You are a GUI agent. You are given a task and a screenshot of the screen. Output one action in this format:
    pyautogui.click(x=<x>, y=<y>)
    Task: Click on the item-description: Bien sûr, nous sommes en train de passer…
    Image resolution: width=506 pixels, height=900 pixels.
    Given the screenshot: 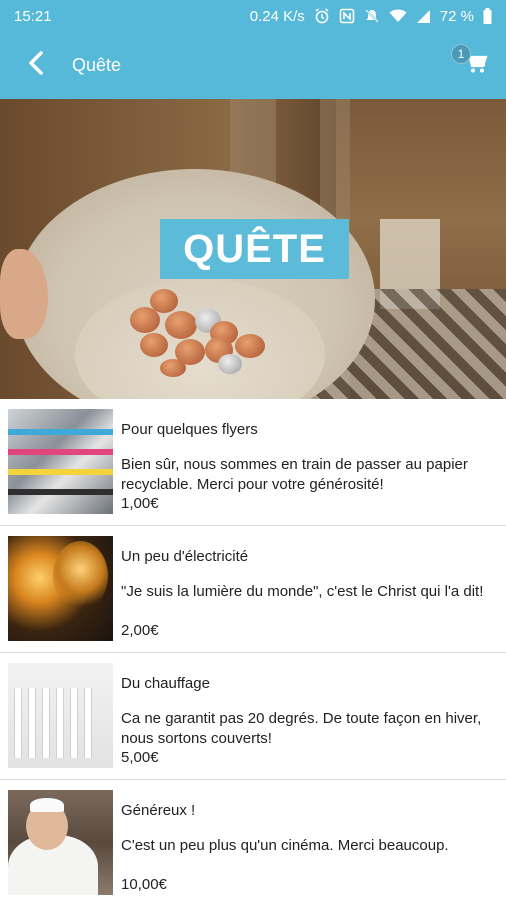 What is the action you would take?
    pyautogui.click(x=294, y=474)
    